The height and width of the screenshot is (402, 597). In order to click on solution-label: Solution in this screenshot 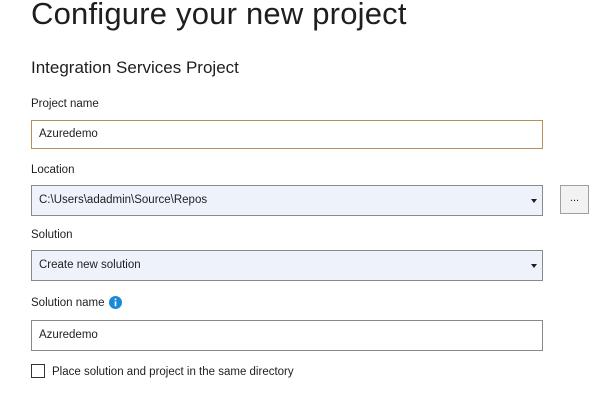, I will do `click(52, 235)`.